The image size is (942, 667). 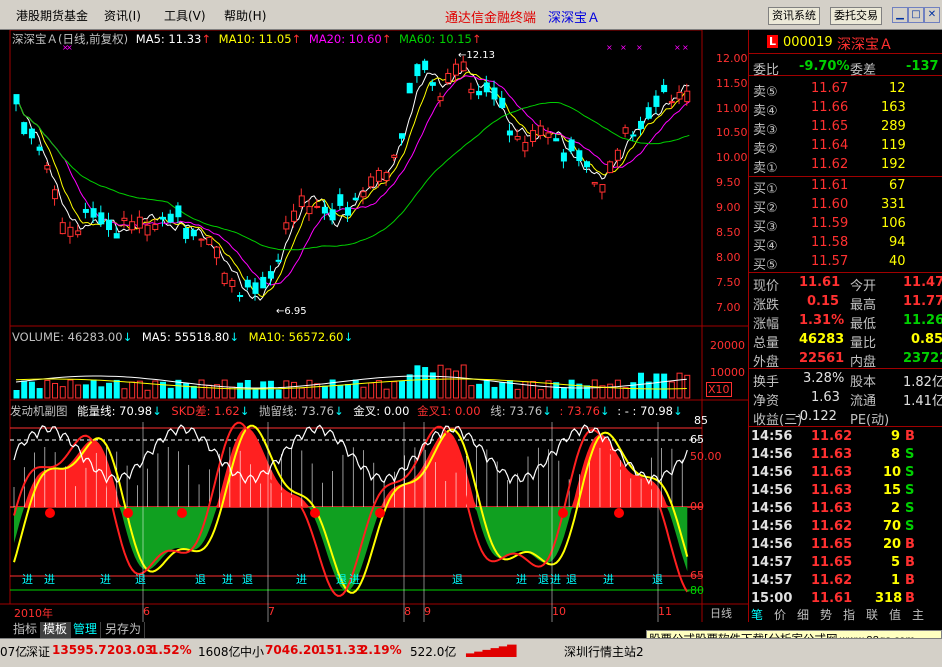 What do you see at coordinates (910, 562) in the screenshot?
I see `tick-side: B` at bounding box center [910, 562].